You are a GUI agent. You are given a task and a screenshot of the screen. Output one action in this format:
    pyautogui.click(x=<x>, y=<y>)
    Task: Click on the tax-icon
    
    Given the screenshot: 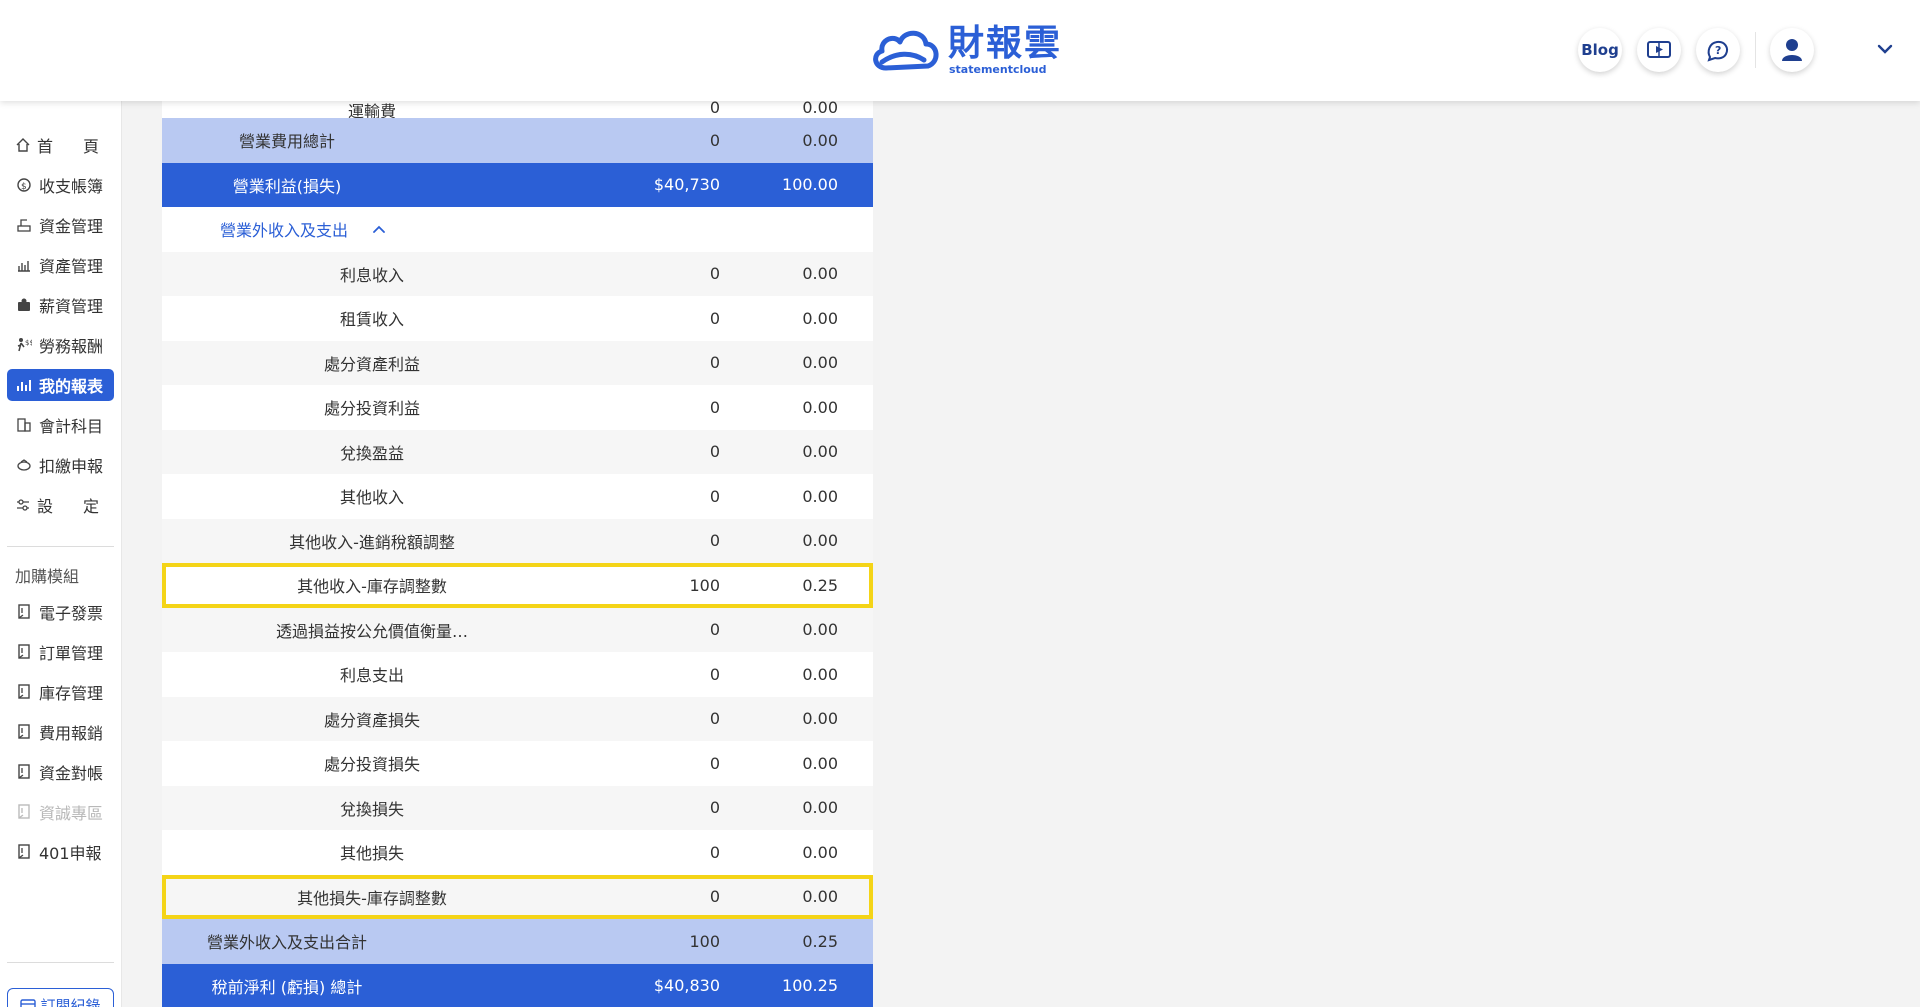 What is the action you would take?
    pyautogui.click(x=24, y=465)
    